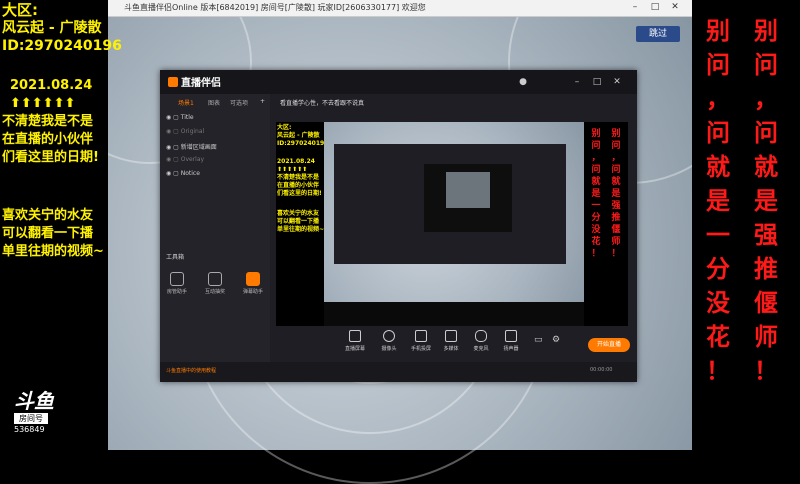  Describe the element at coordinates (421, 336) in the screenshot. I see `phone-icon` at that location.